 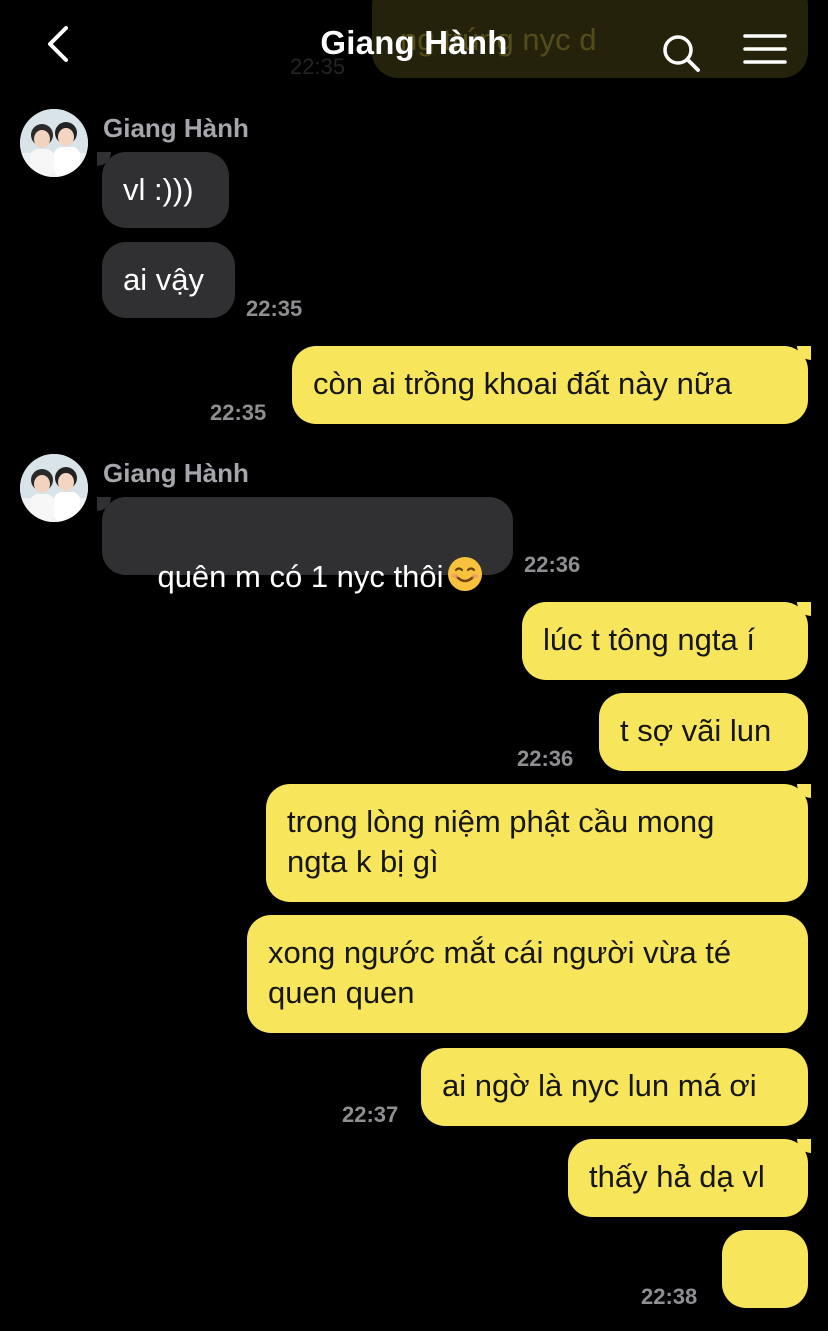 I want to click on chat-title: Giang Hành, so click(x=414, y=42).